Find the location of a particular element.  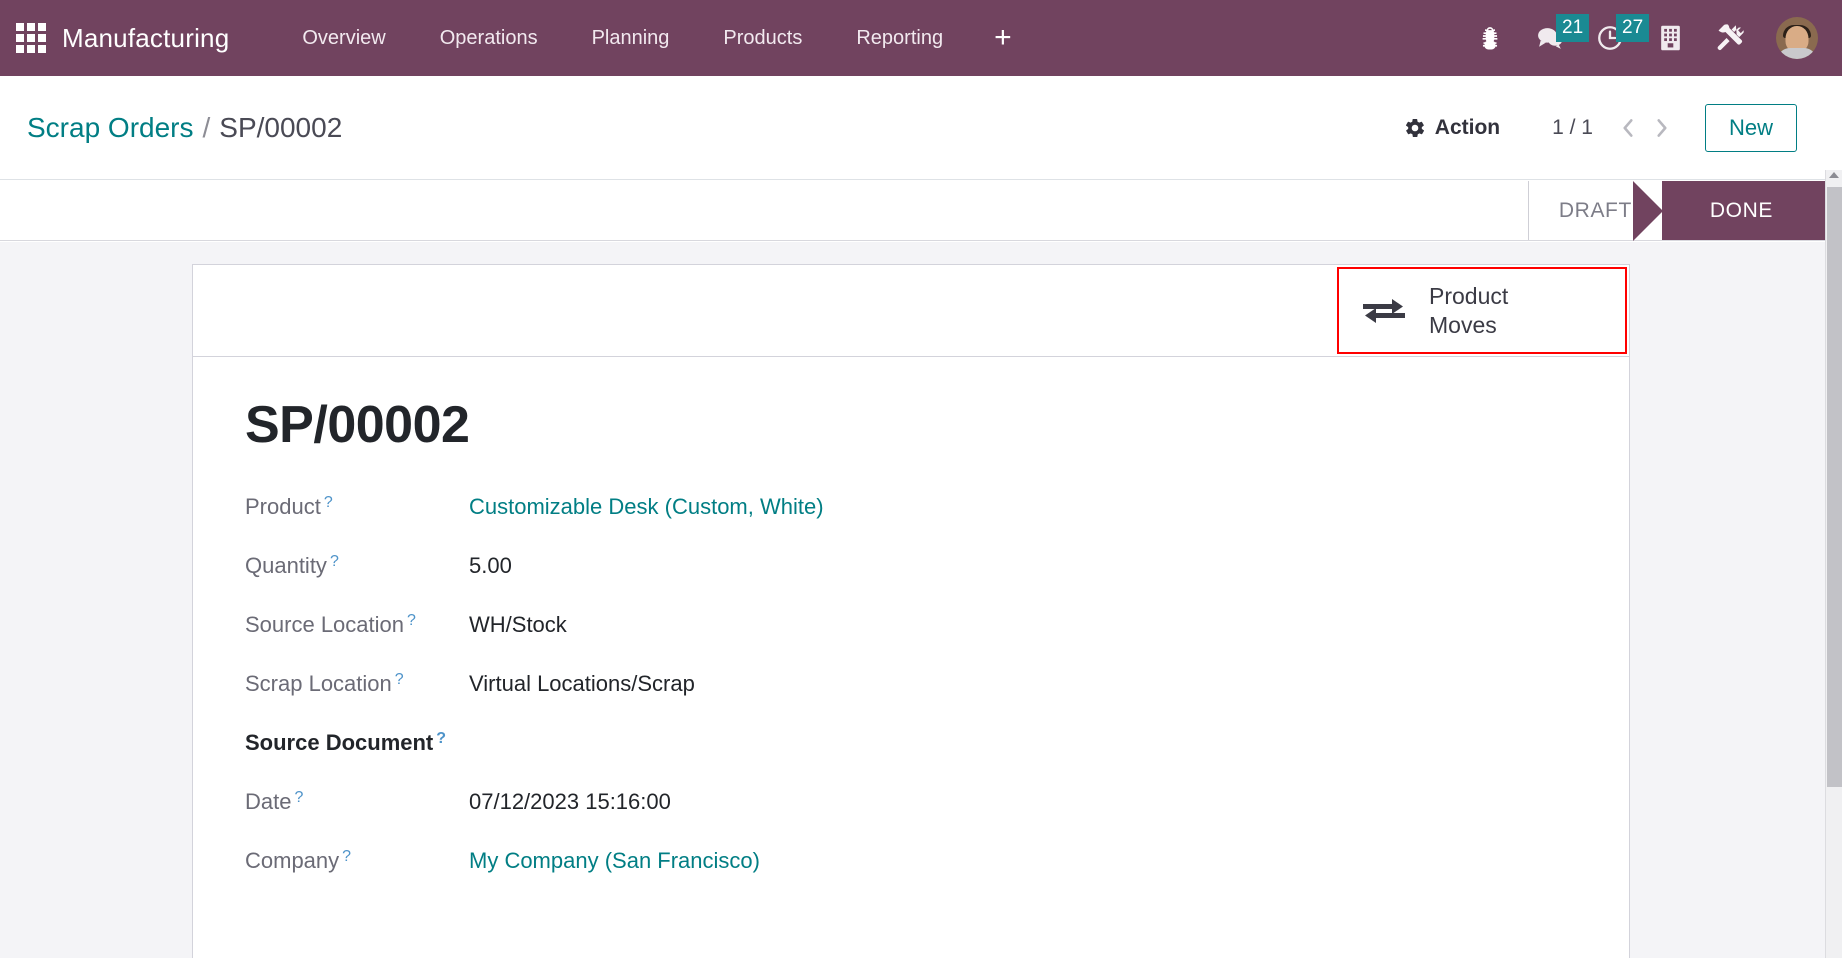

field-value-company: My Company (San Francisco) is located at coordinates (614, 861).